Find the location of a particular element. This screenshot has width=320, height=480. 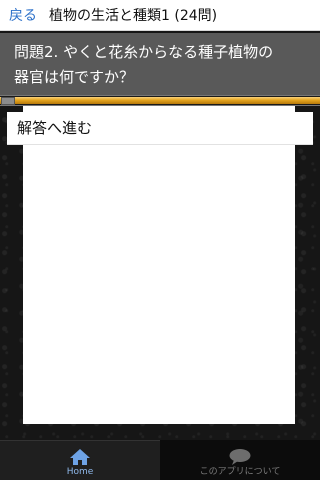

question-text: 問題2. やくと花糸からなる種子植物の 器官は何ですか？ is located at coordinates (160, 64).